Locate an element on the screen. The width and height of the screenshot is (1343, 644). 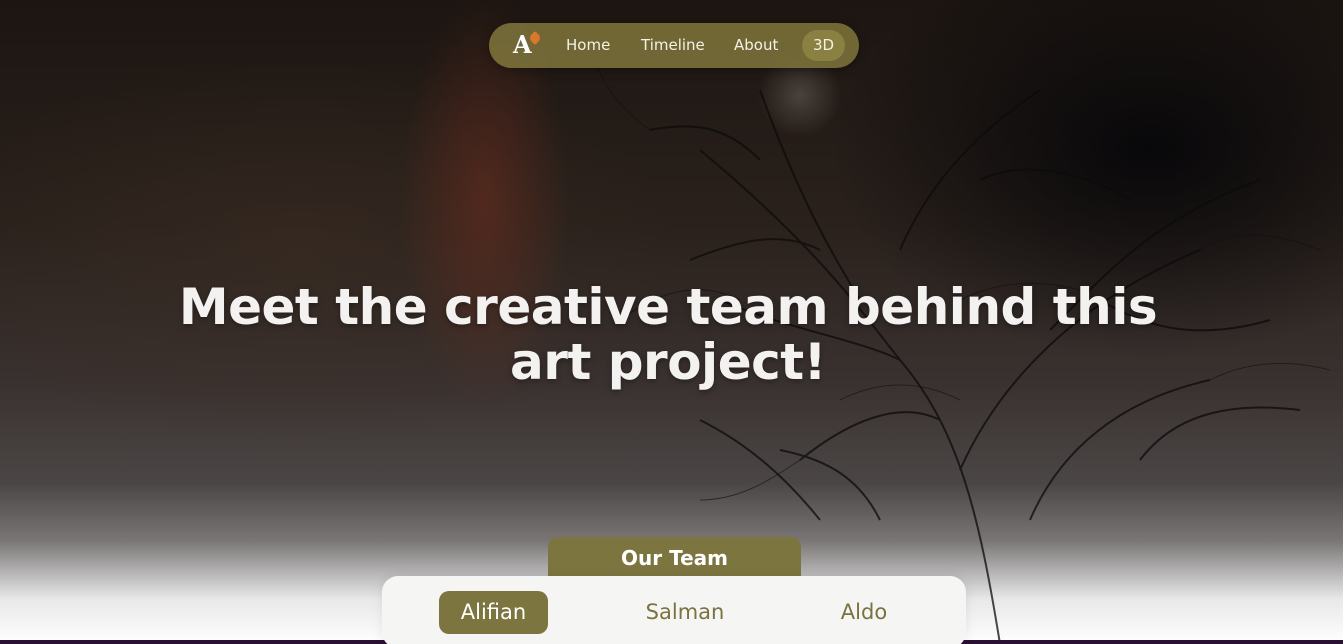
site-logo: A is located at coordinates (528, 45).